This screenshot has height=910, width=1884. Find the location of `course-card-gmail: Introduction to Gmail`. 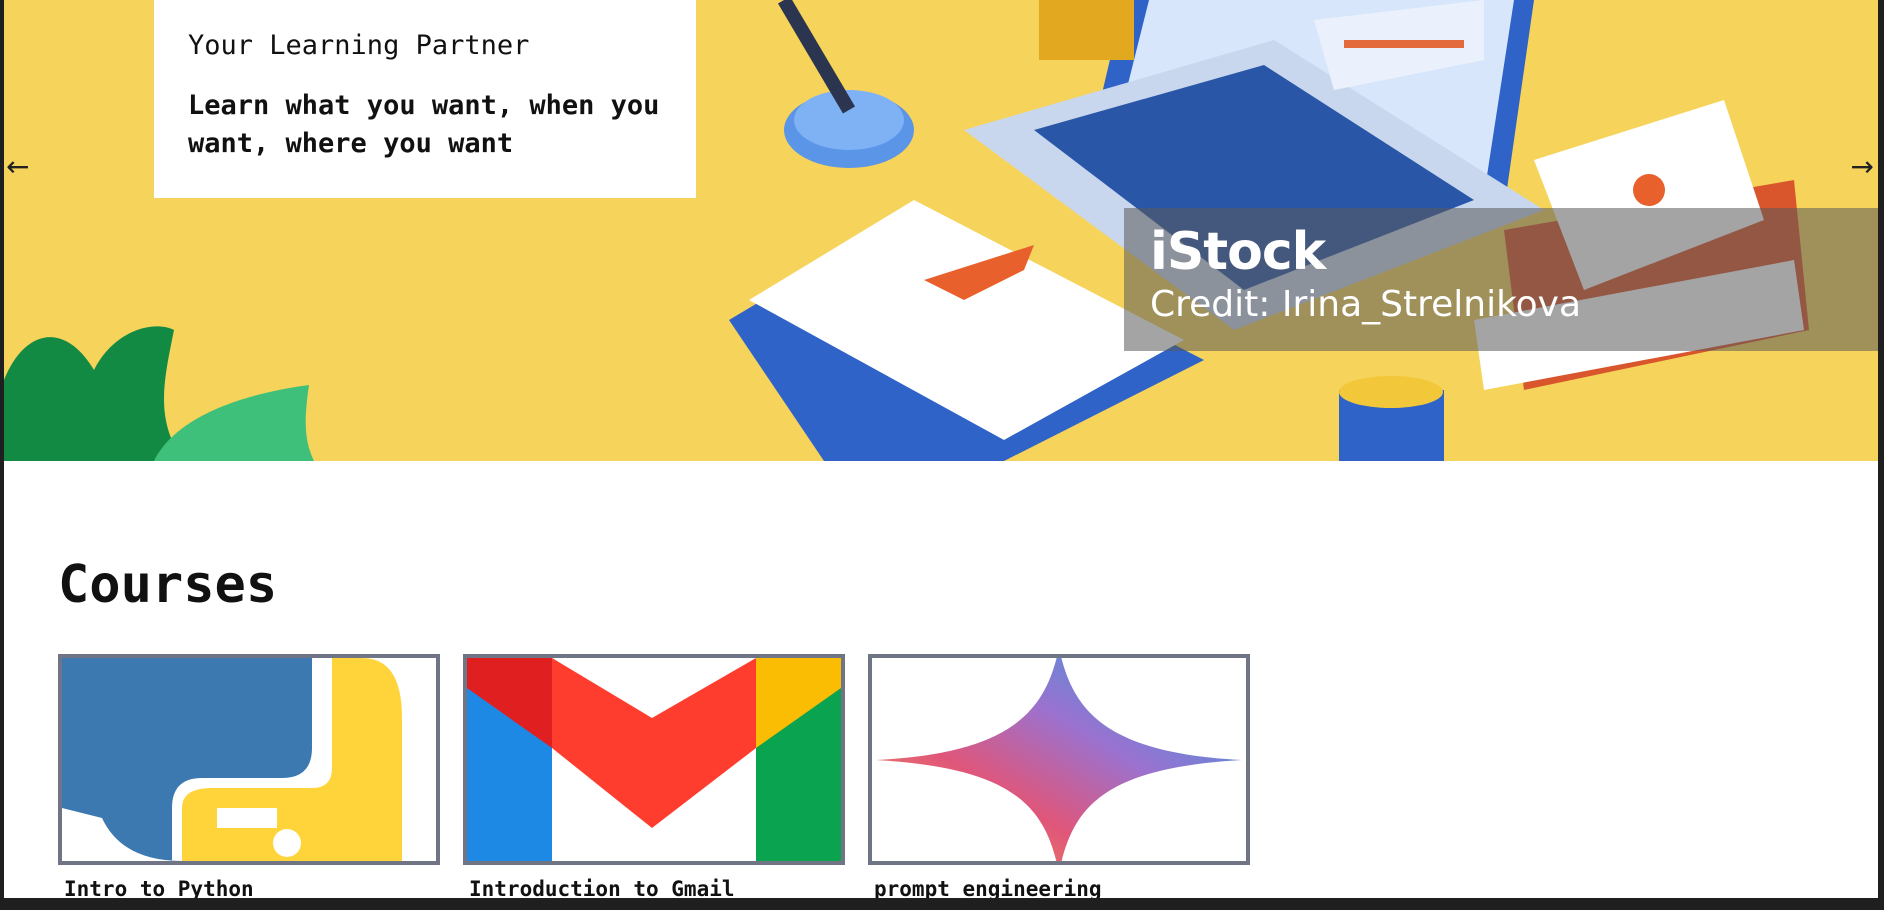

course-card-gmail: Introduction to Gmail is located at coordinates (654, 776).